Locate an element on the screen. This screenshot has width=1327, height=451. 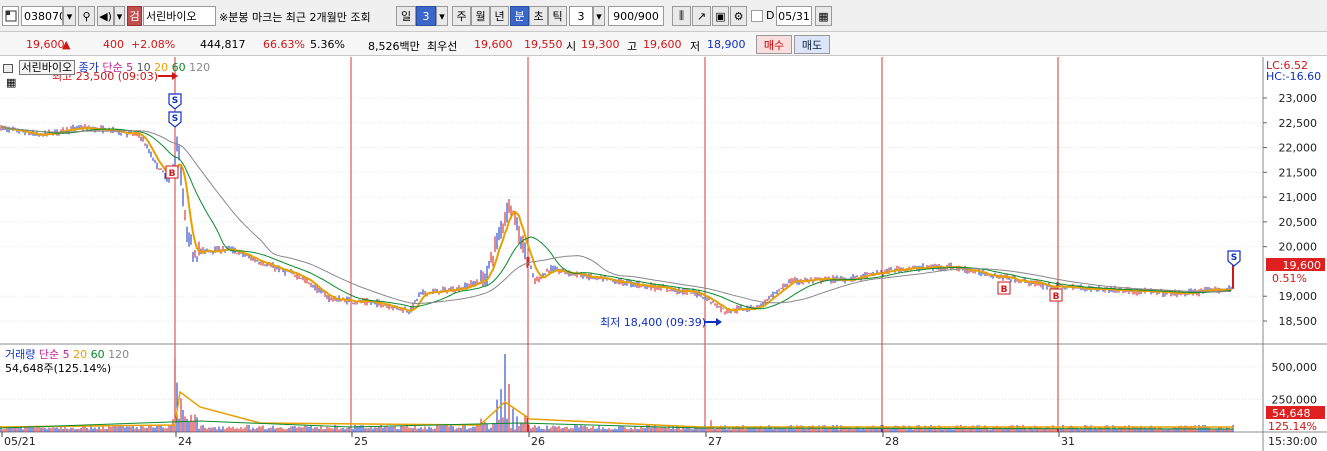
up-arrow-icon: ▲ is located at coordinates (66, 44).